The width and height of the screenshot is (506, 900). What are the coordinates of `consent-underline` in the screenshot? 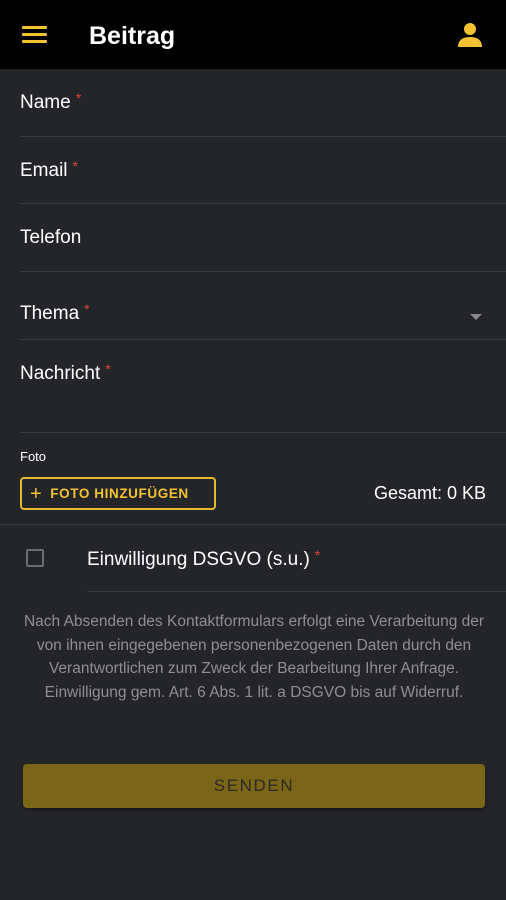 It's located at (296, 591).